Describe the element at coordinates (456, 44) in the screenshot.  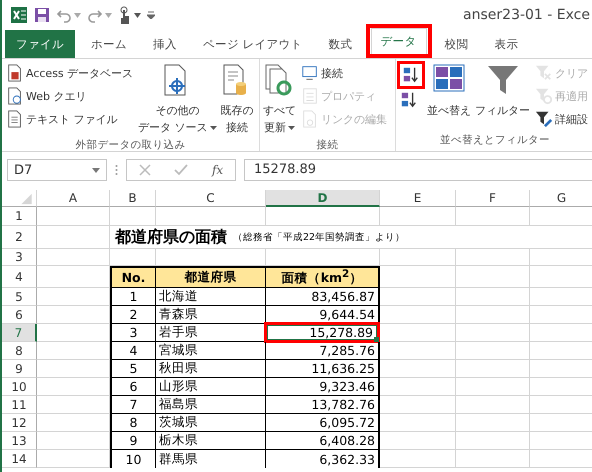
I see `ribbon-tab: 校閲` at that location.